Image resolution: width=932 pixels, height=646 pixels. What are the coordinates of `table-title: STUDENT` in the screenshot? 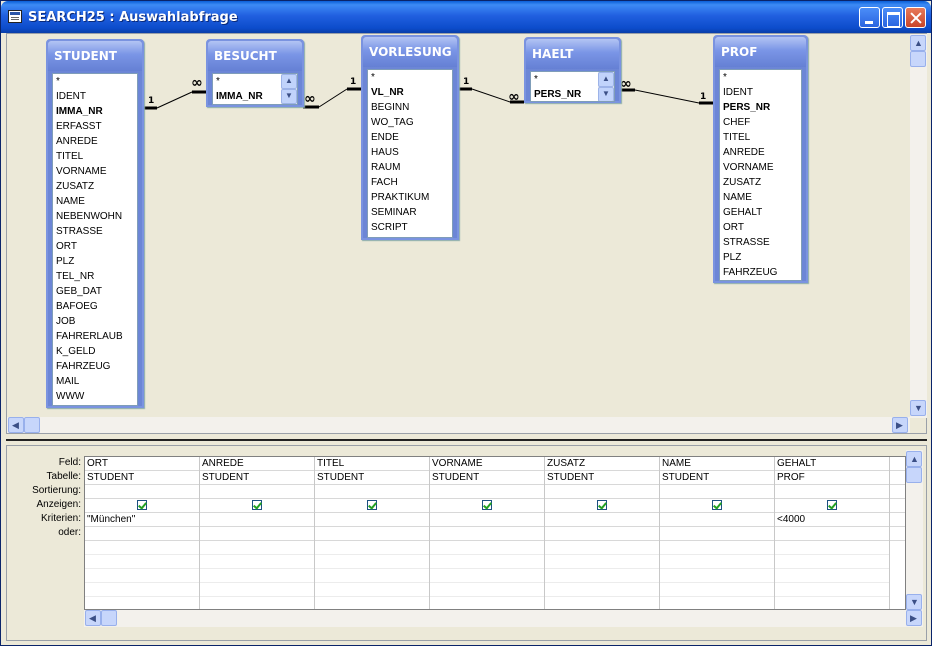 It's located at (95, 56).